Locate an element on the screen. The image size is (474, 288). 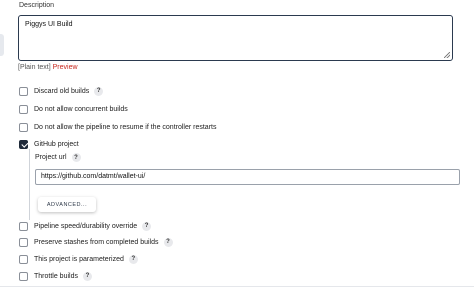
preview-link: Preview is located at coordinates (65, 67).